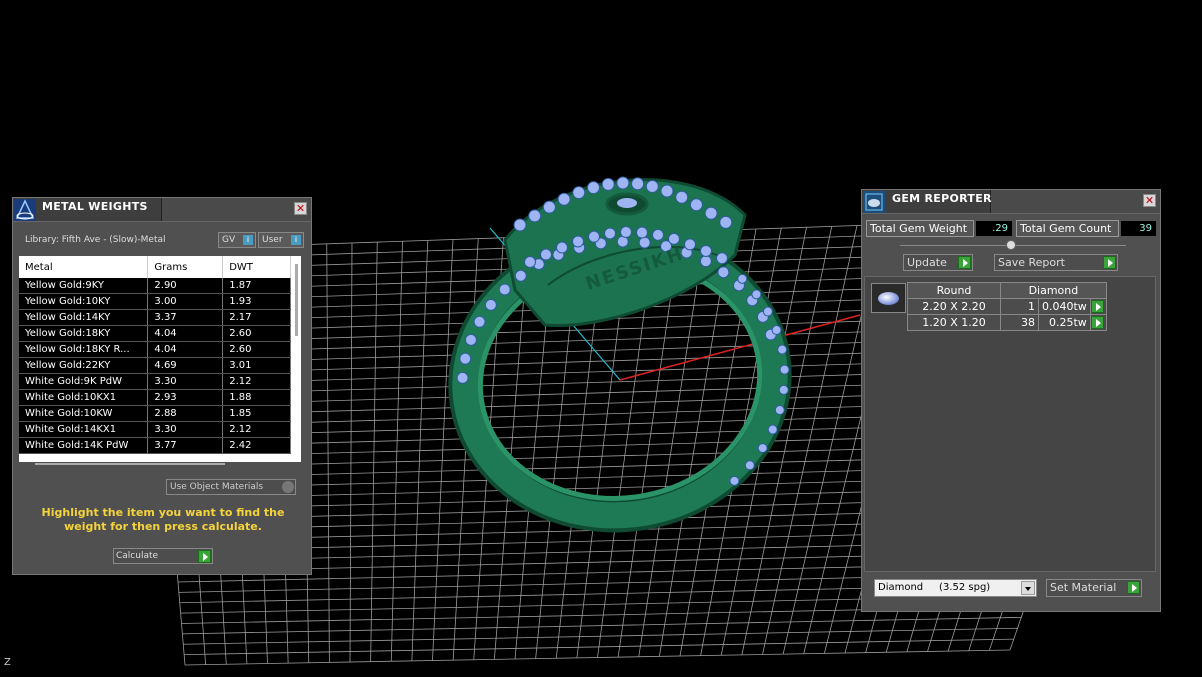 The width and height of the screenshot is (1202, 677). Describe the element at coordinates (155, 445) in the screenshot. I see `table-row: White Gold:14K PdW 3.77 2.42` at that location.